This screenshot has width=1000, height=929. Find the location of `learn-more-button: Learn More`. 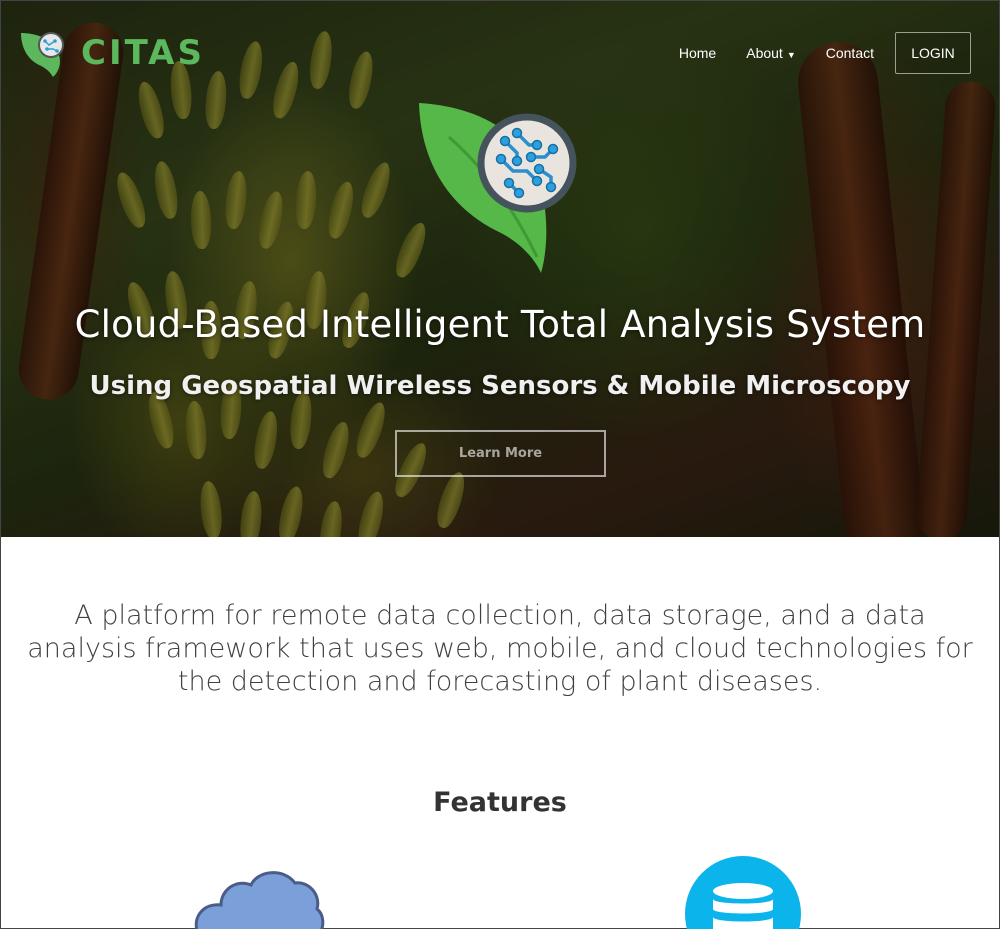

learn-more-button: Learn More is located at coordinates (500, 453).